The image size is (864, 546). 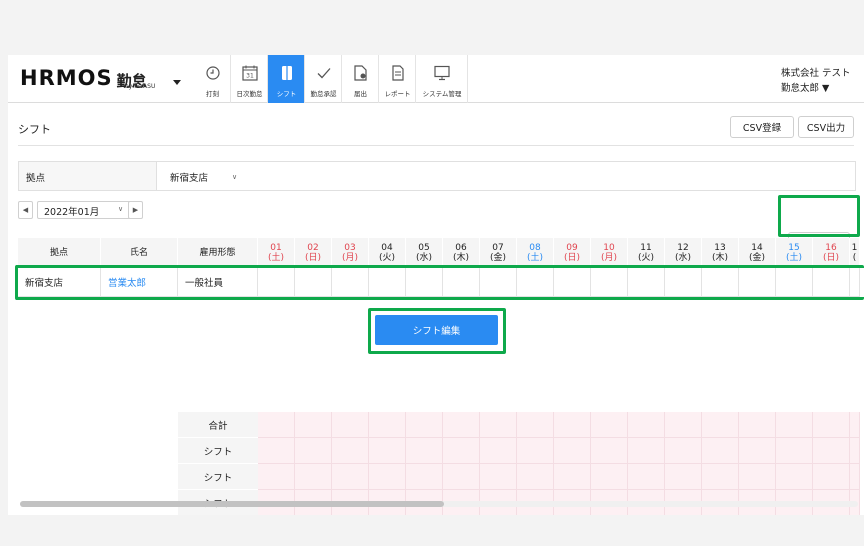 What do you see at coordinates (436, 330) in the screenshot?
I see `shift-edit-button: シフト編集` at bounding box center [436, 330].